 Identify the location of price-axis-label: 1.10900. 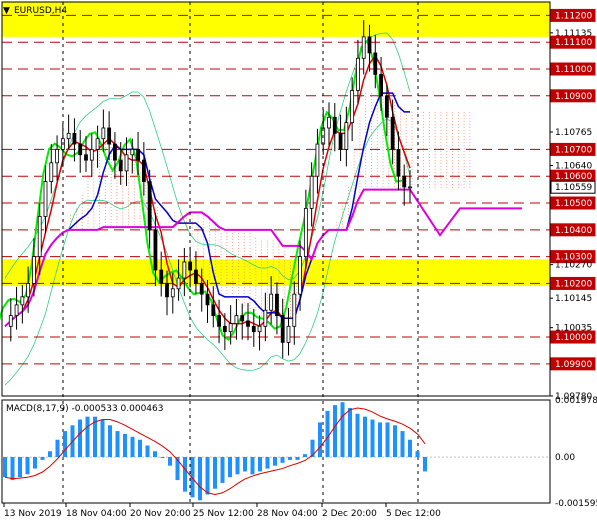
(573, 97).